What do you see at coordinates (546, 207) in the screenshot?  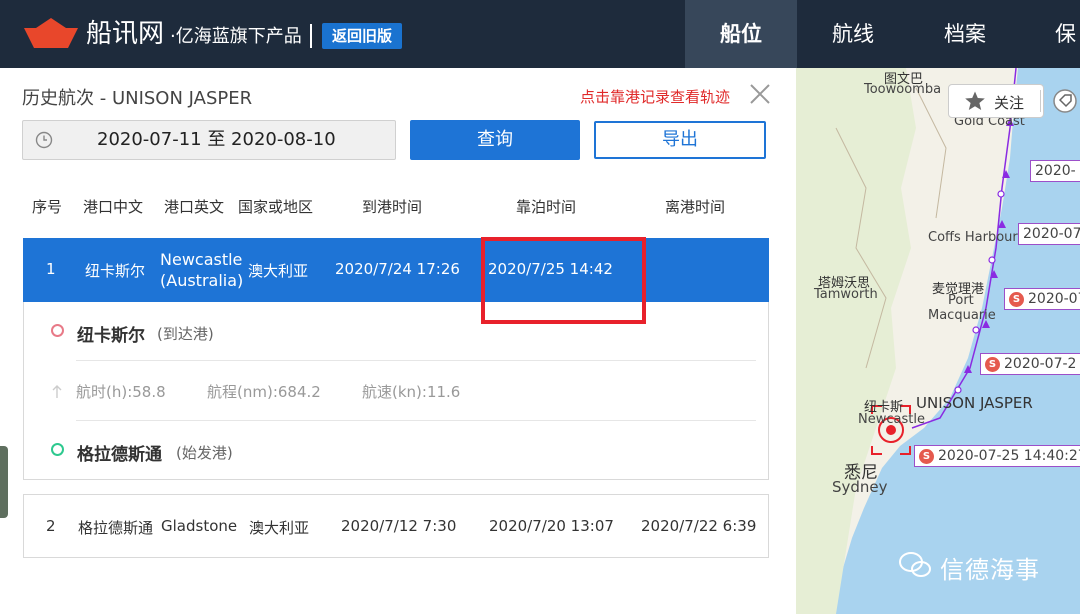 I see `column-header-berth: 靠泊时间` at bounding box center [546, 207].